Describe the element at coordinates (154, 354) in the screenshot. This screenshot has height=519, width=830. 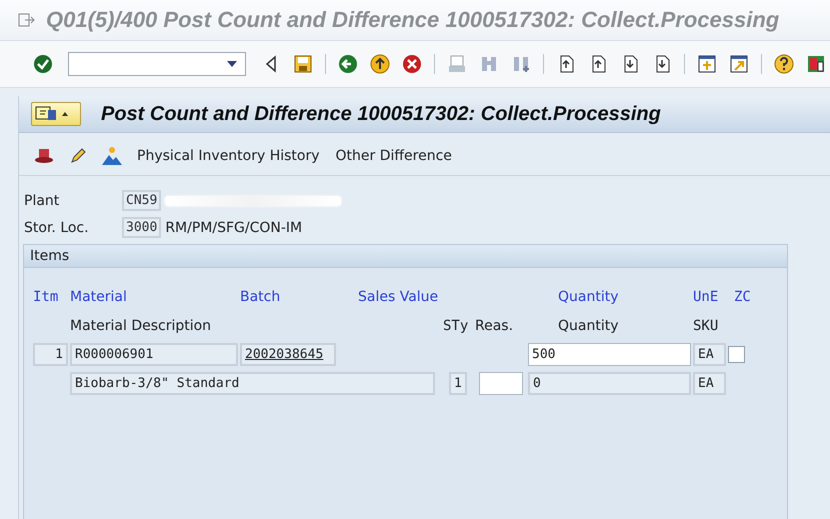
I see `material-cell: R000006901` at that location.